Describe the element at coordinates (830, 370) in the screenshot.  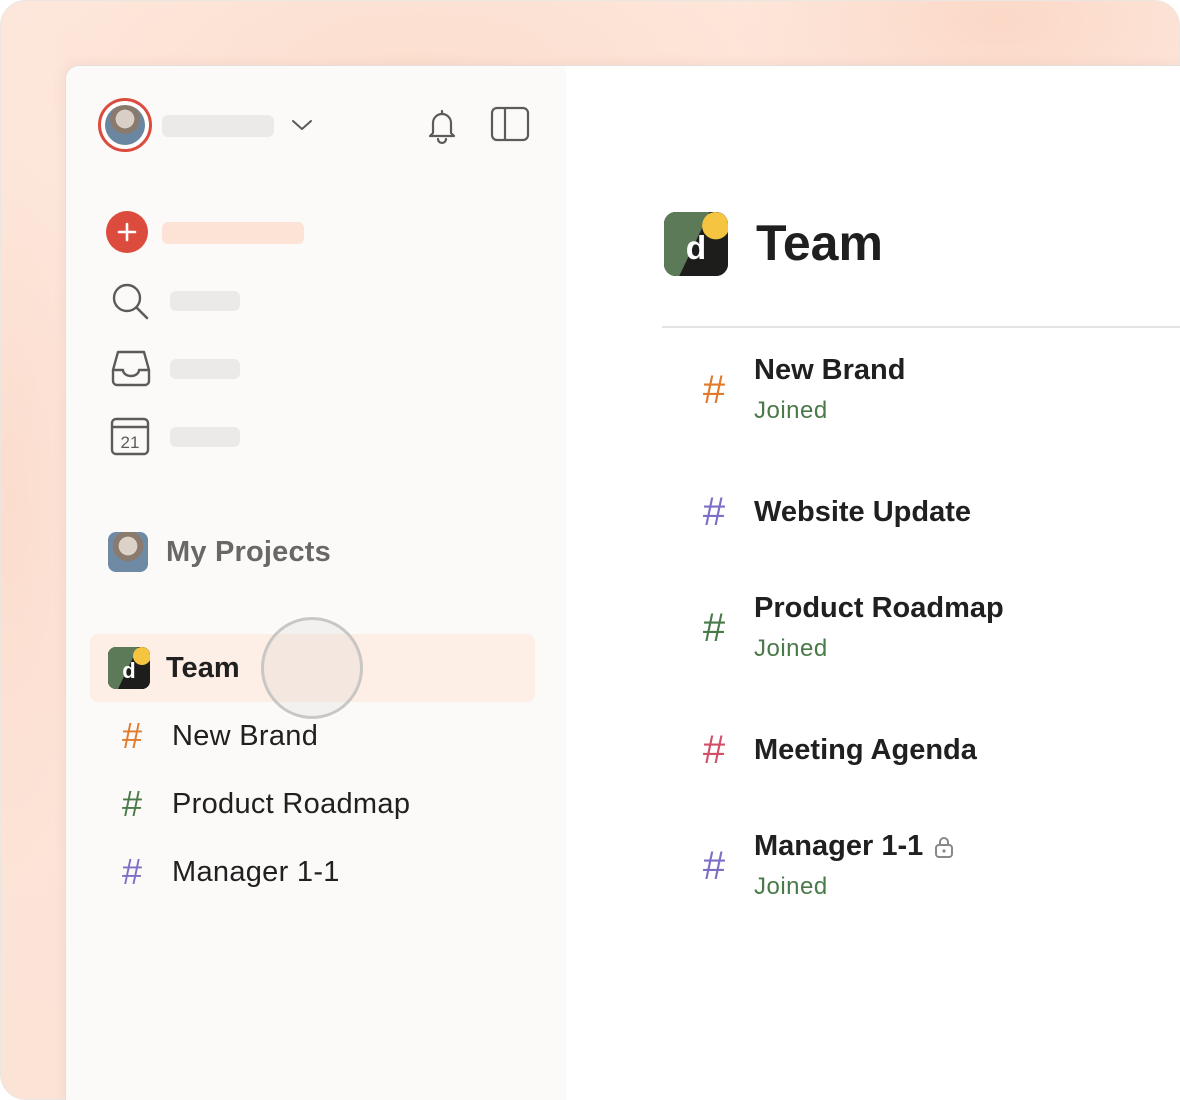
I see `project-name: New Brand` at that location.